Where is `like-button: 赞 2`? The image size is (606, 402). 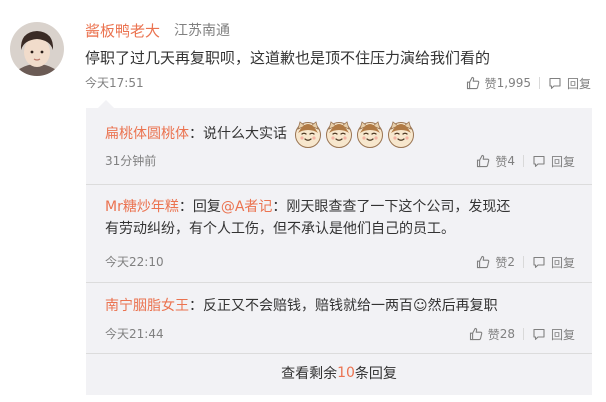 like-button: 赞 2 is located at coordinates (495, 262).